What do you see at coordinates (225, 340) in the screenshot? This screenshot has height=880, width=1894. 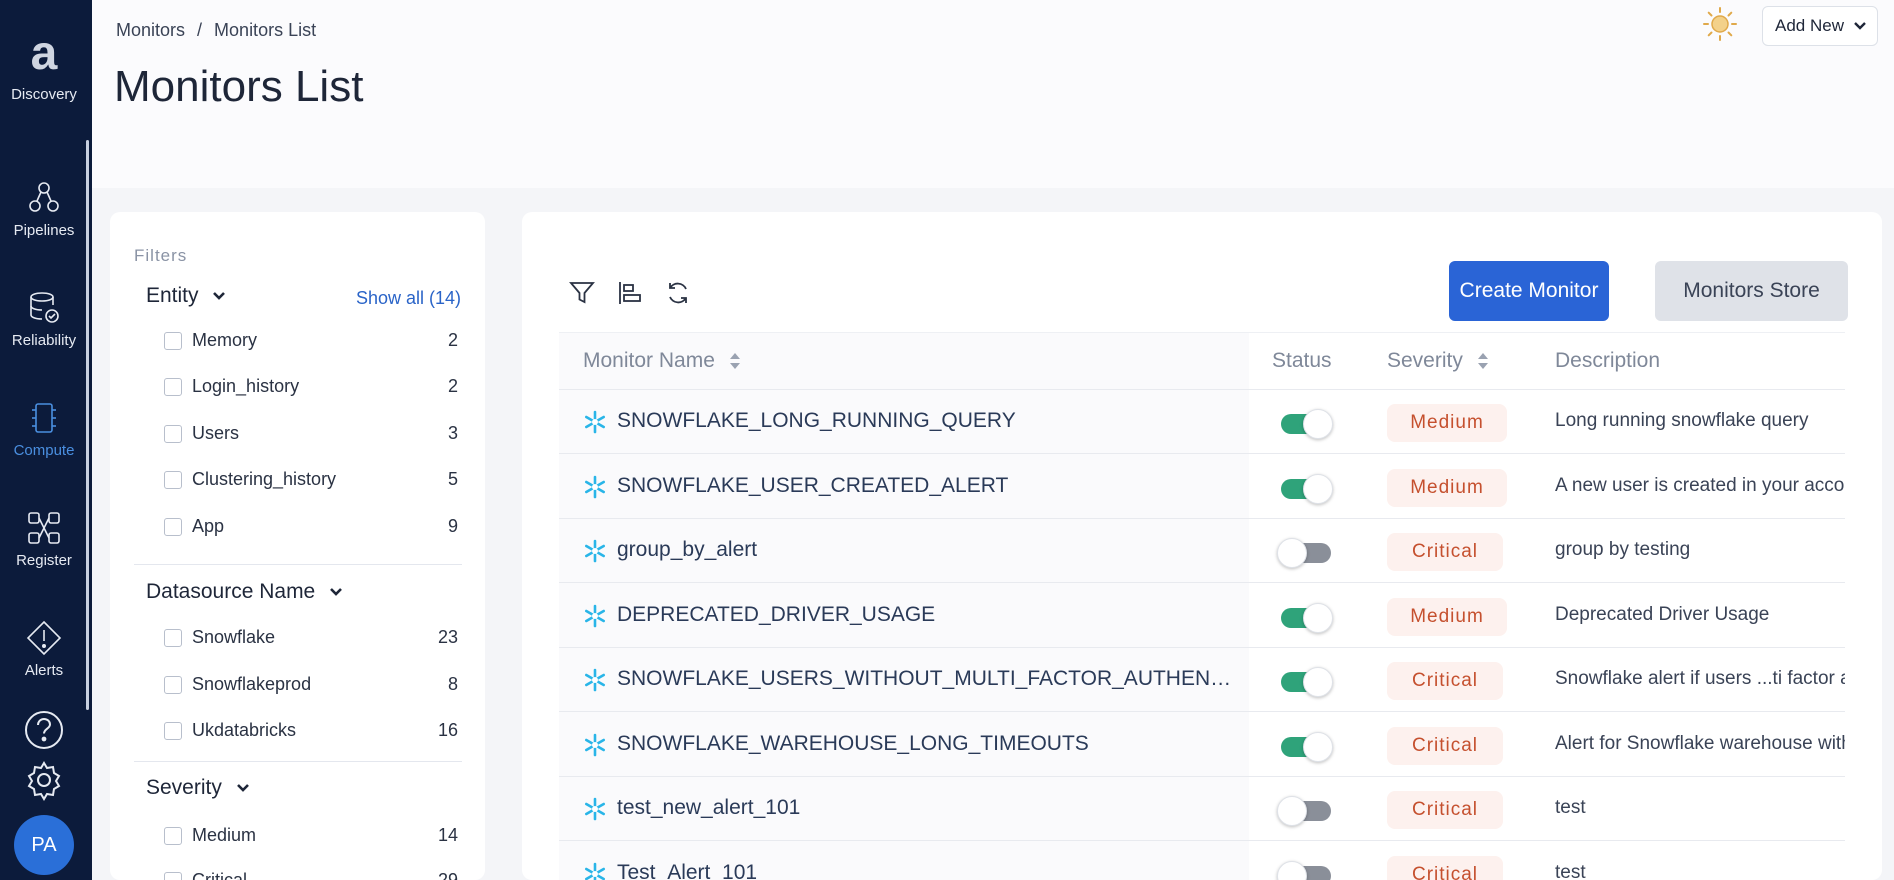 I see `filter-option-label: Memory` at bounding box center [225, 340].